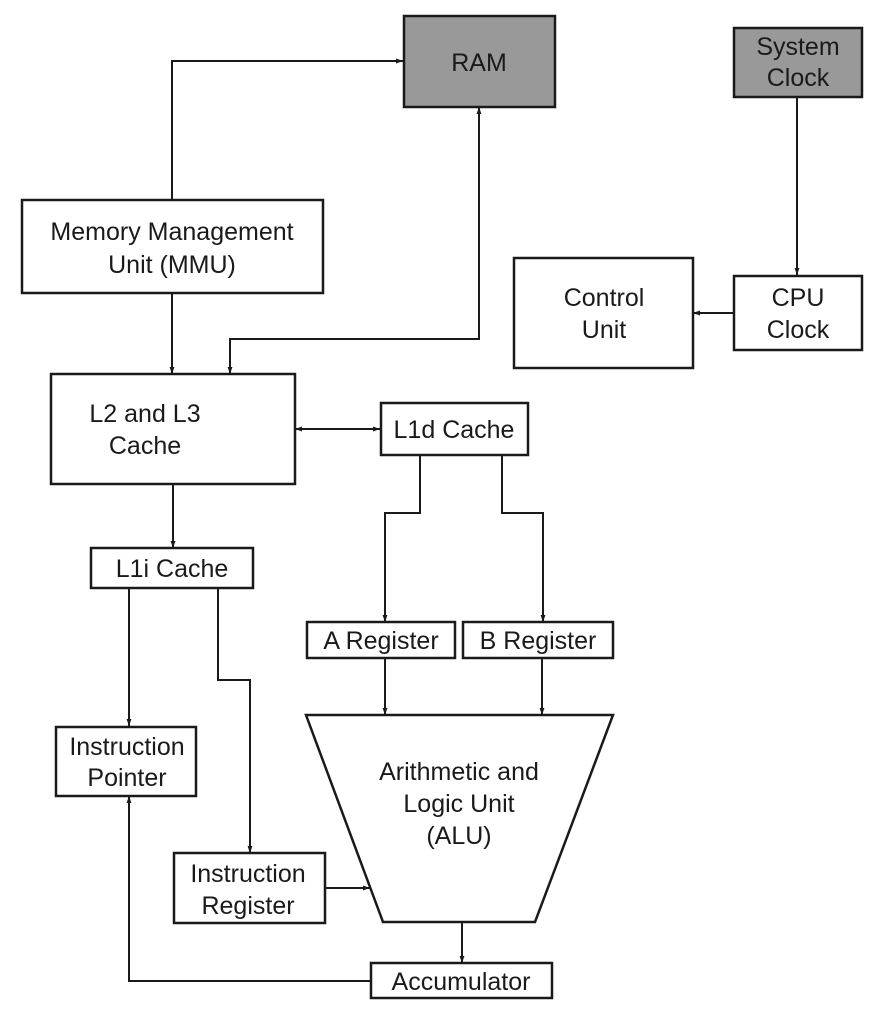 The image size is (880, 1024). What do you see at coordinates (287, 129) in the screenshot?
I see `edge-mmu-to-ram` at bounding box center [287, 129].